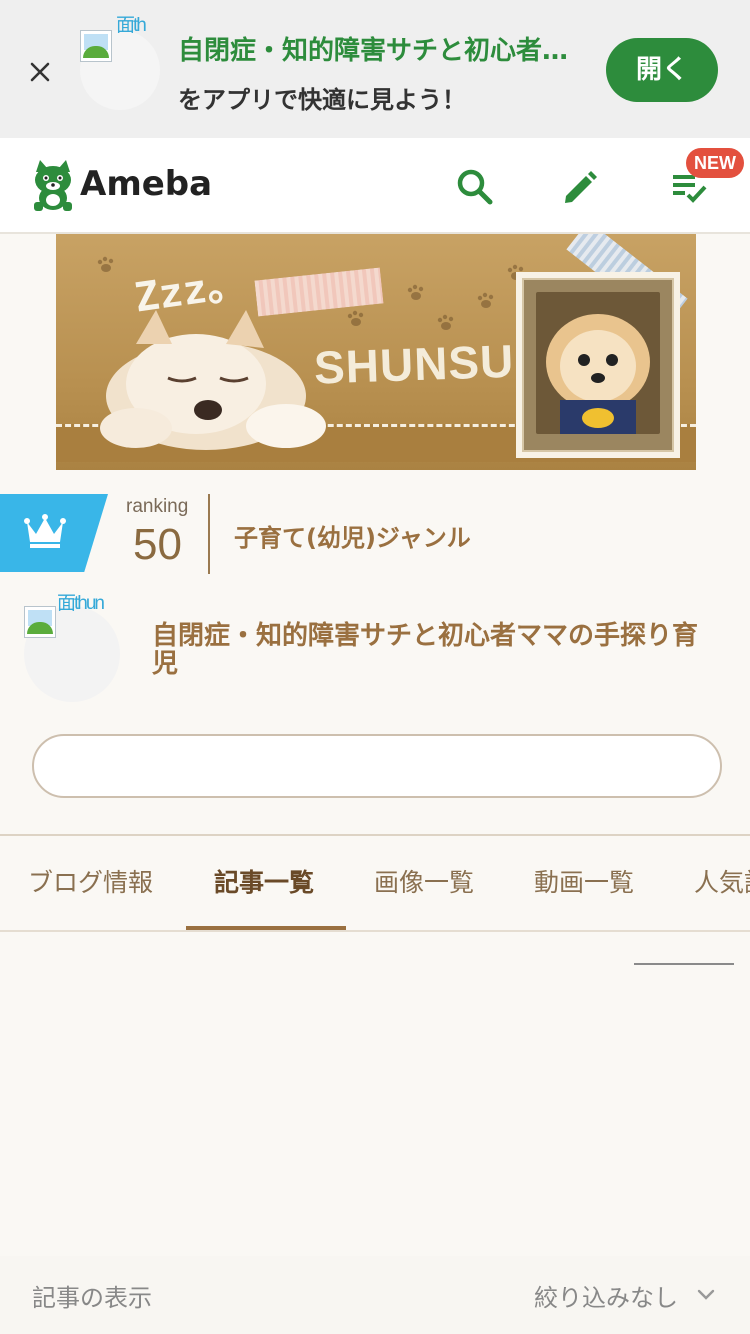  Describe the element at coordinates (715, 163) in the screenshot. I see `new-badge: NEW` at that location.